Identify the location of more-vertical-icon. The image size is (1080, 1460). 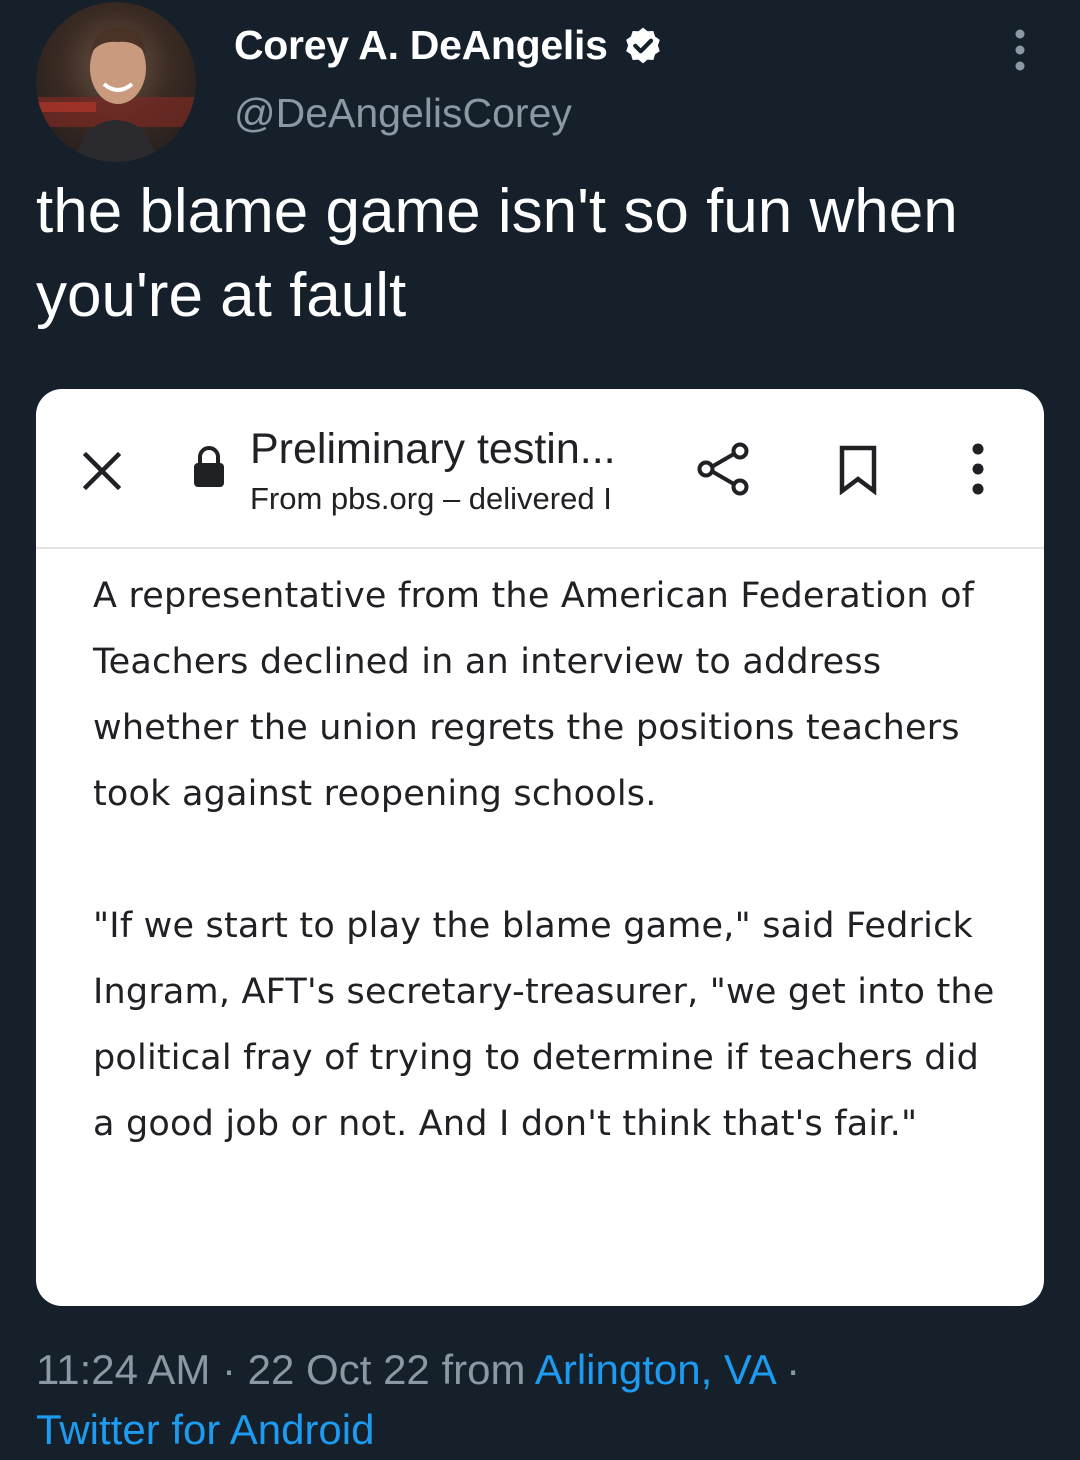
(978, 469).